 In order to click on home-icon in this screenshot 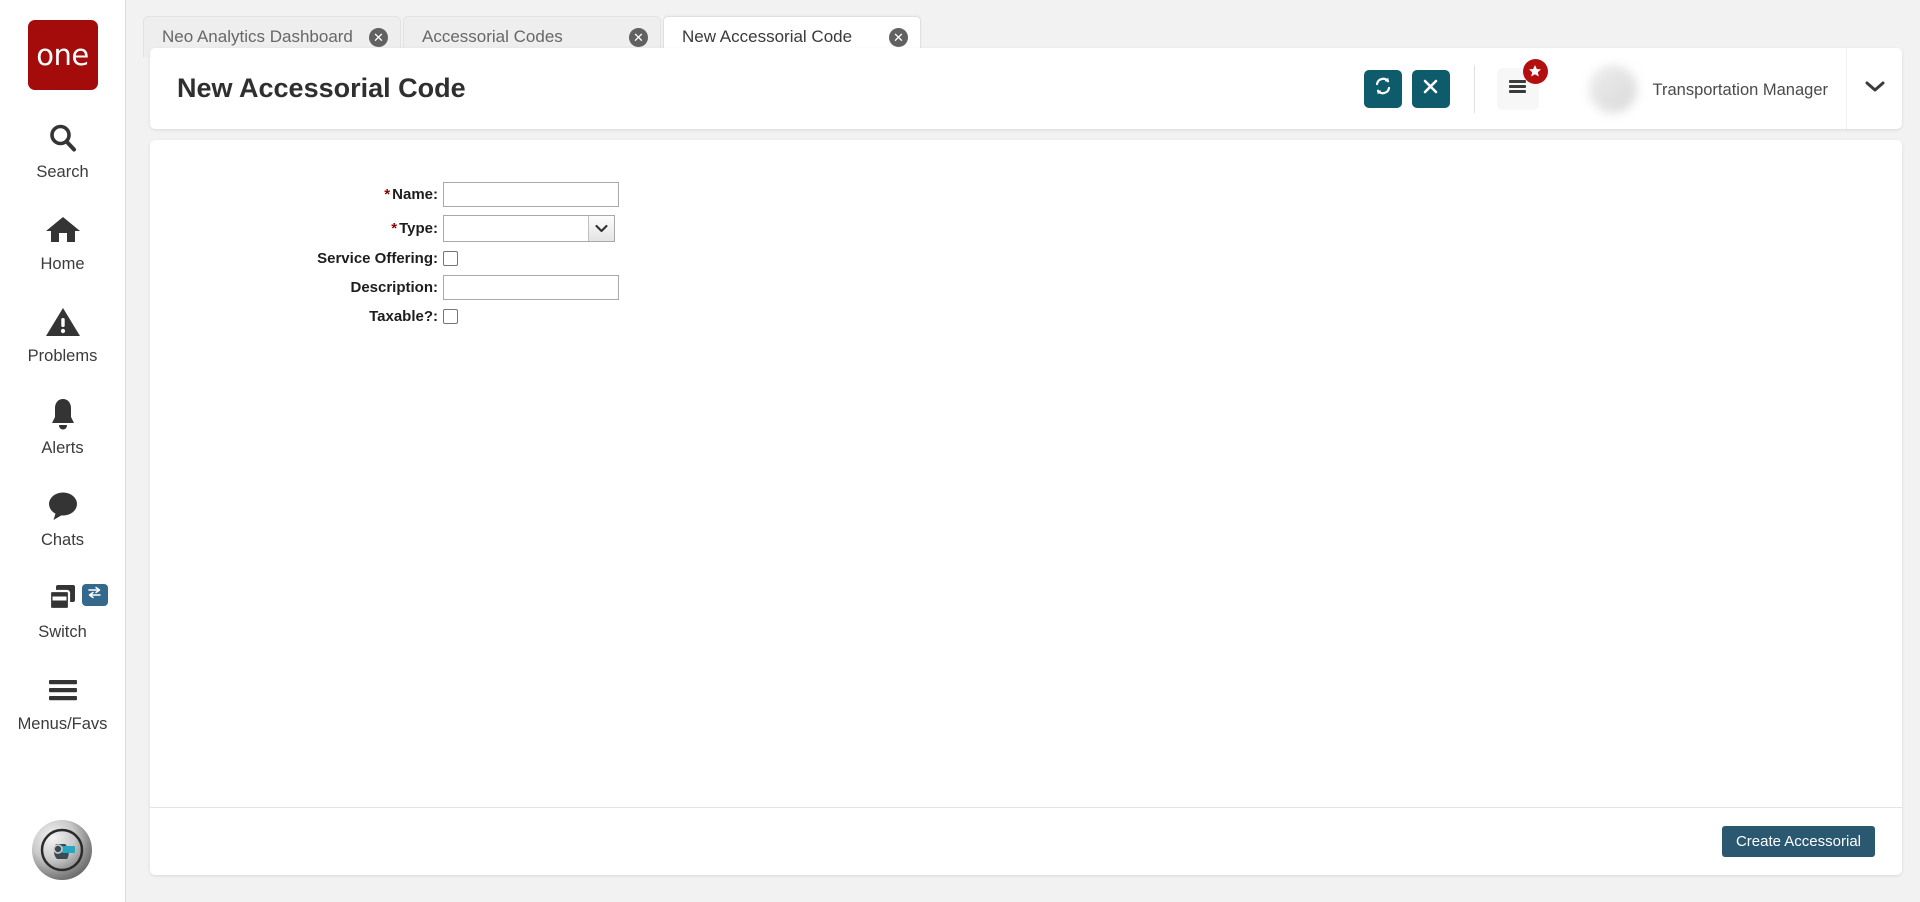, I will do `click(63, 230)`.